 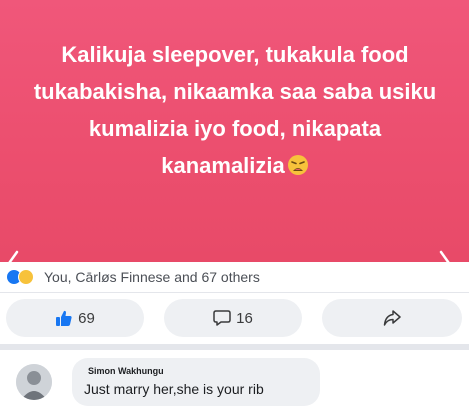 What do you see at coordinates (64, 318) in the screenshot?
I see `thumbs-up-icon` at bounding box center [64, 318].